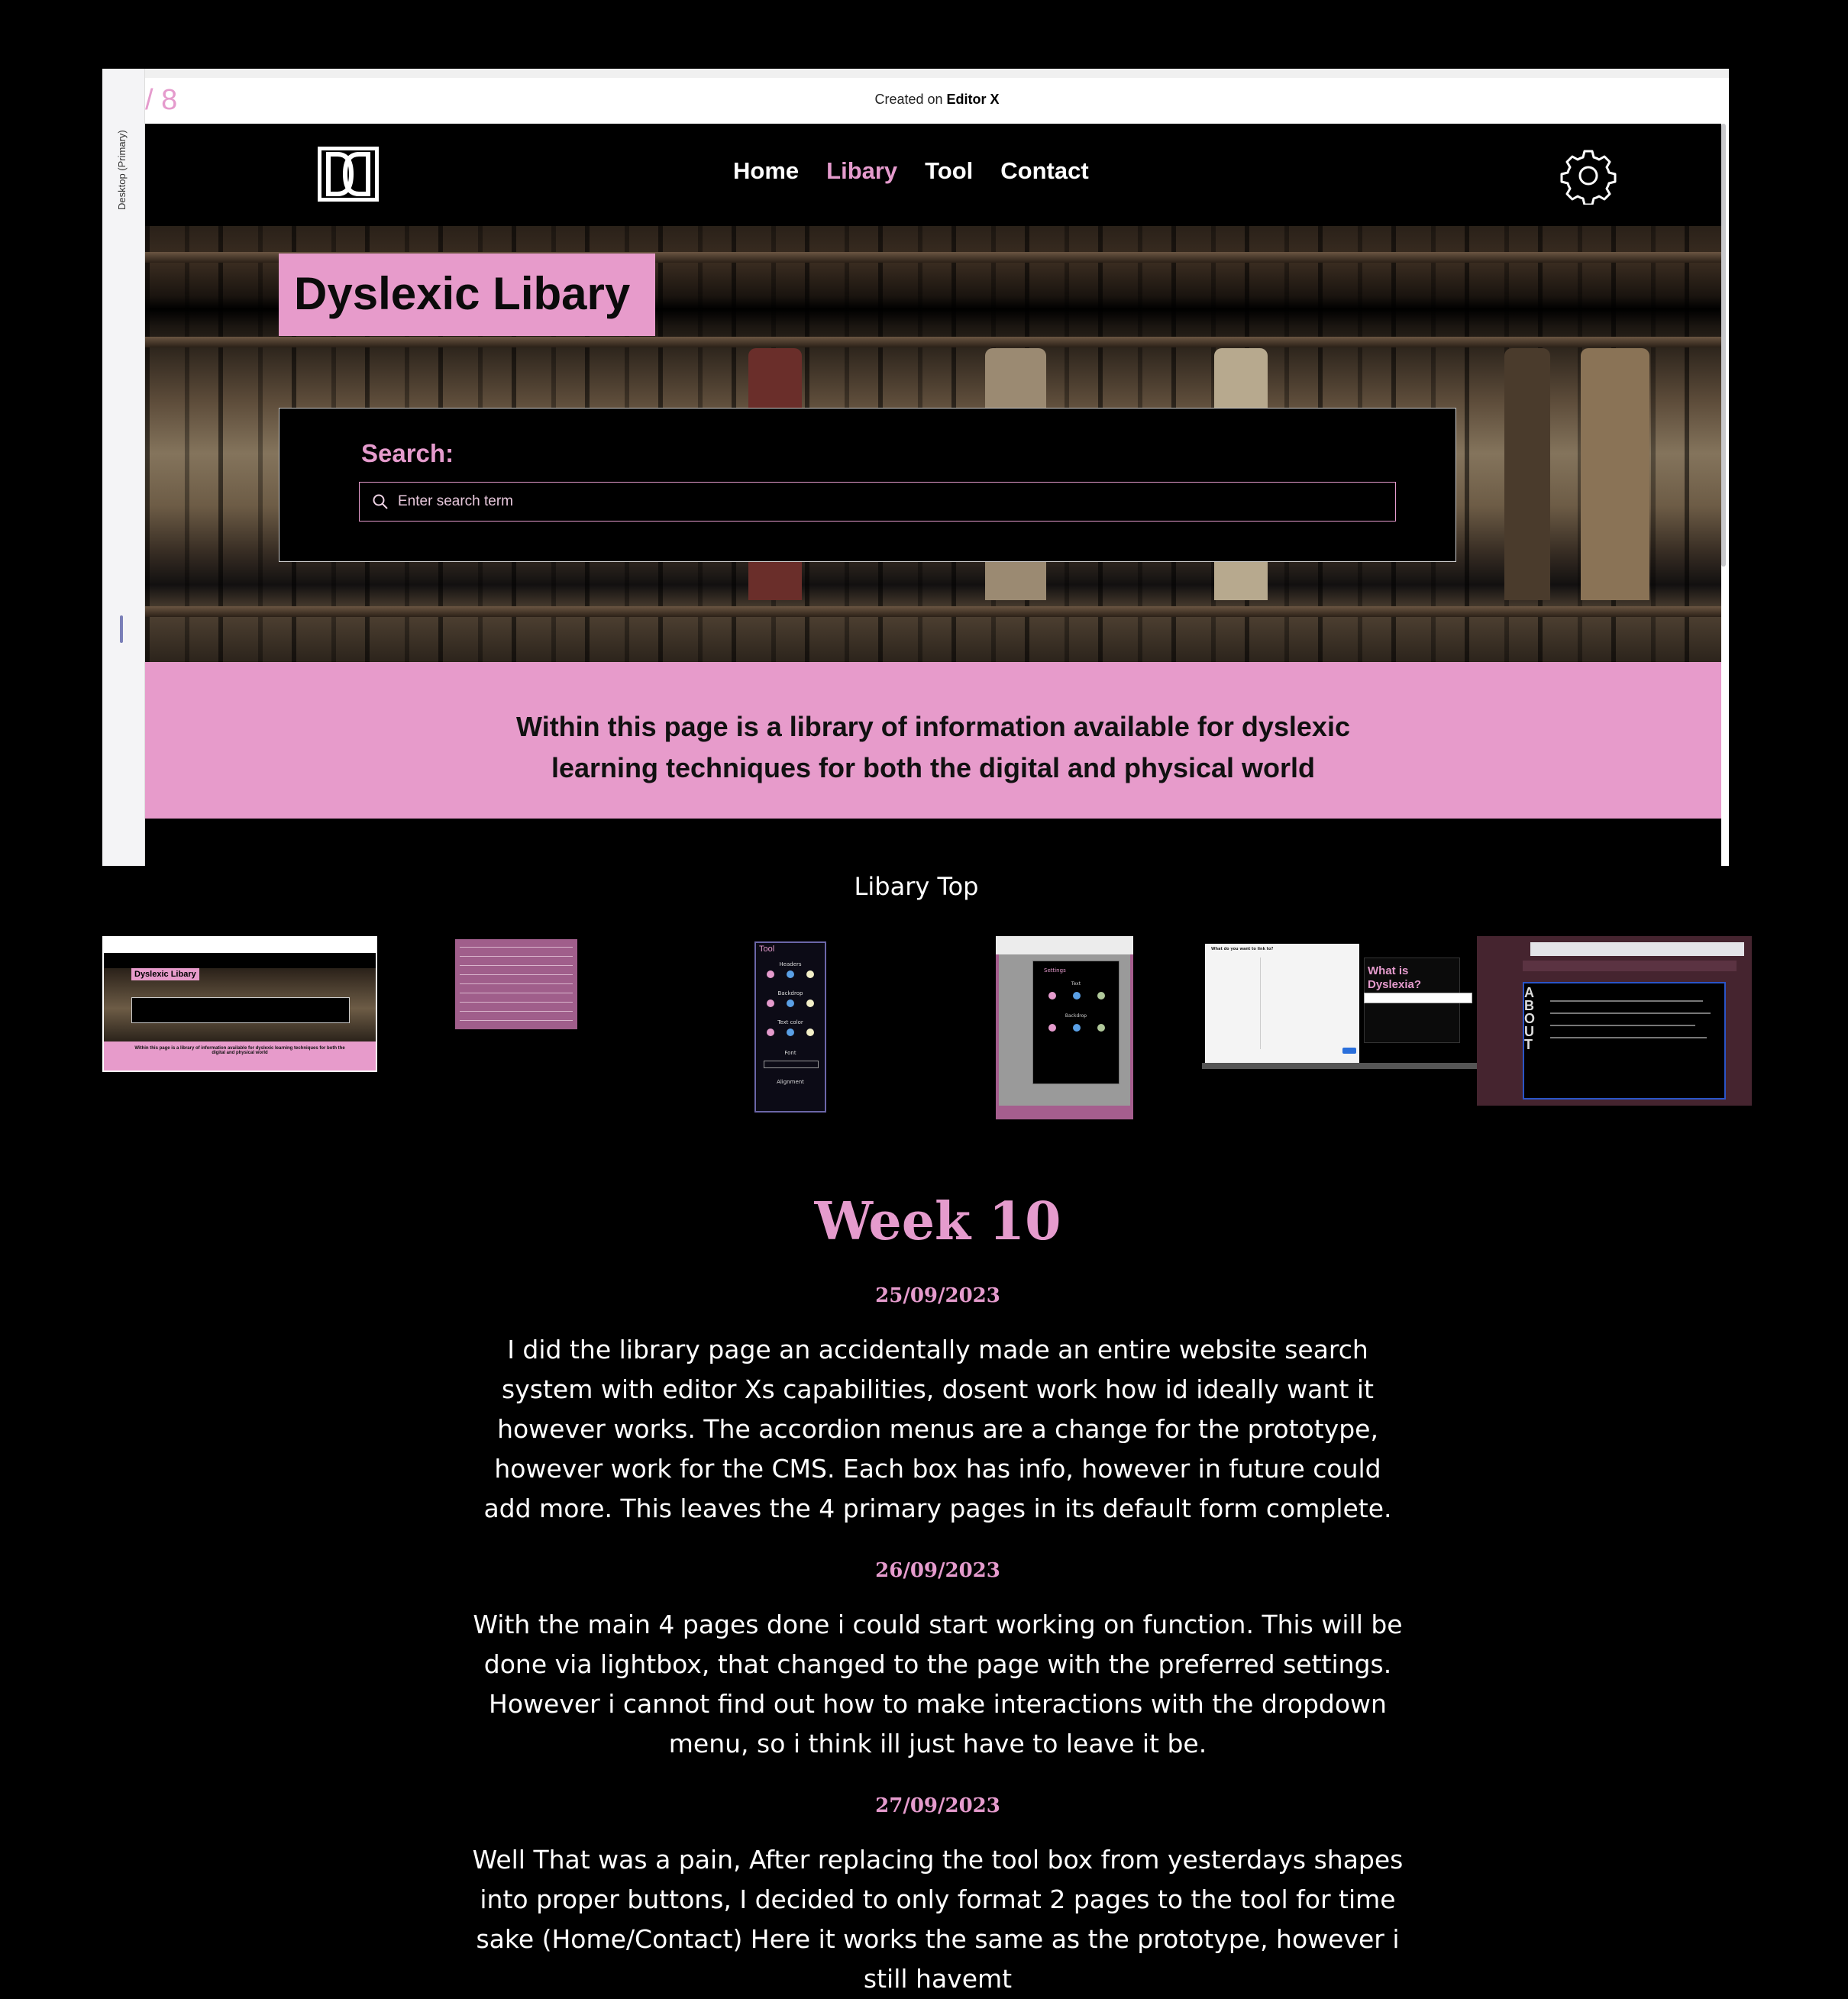 Image resolution: width=1848 pixels, height=1999 pixels. I want to click on gear-icon, so click(1588, 176).